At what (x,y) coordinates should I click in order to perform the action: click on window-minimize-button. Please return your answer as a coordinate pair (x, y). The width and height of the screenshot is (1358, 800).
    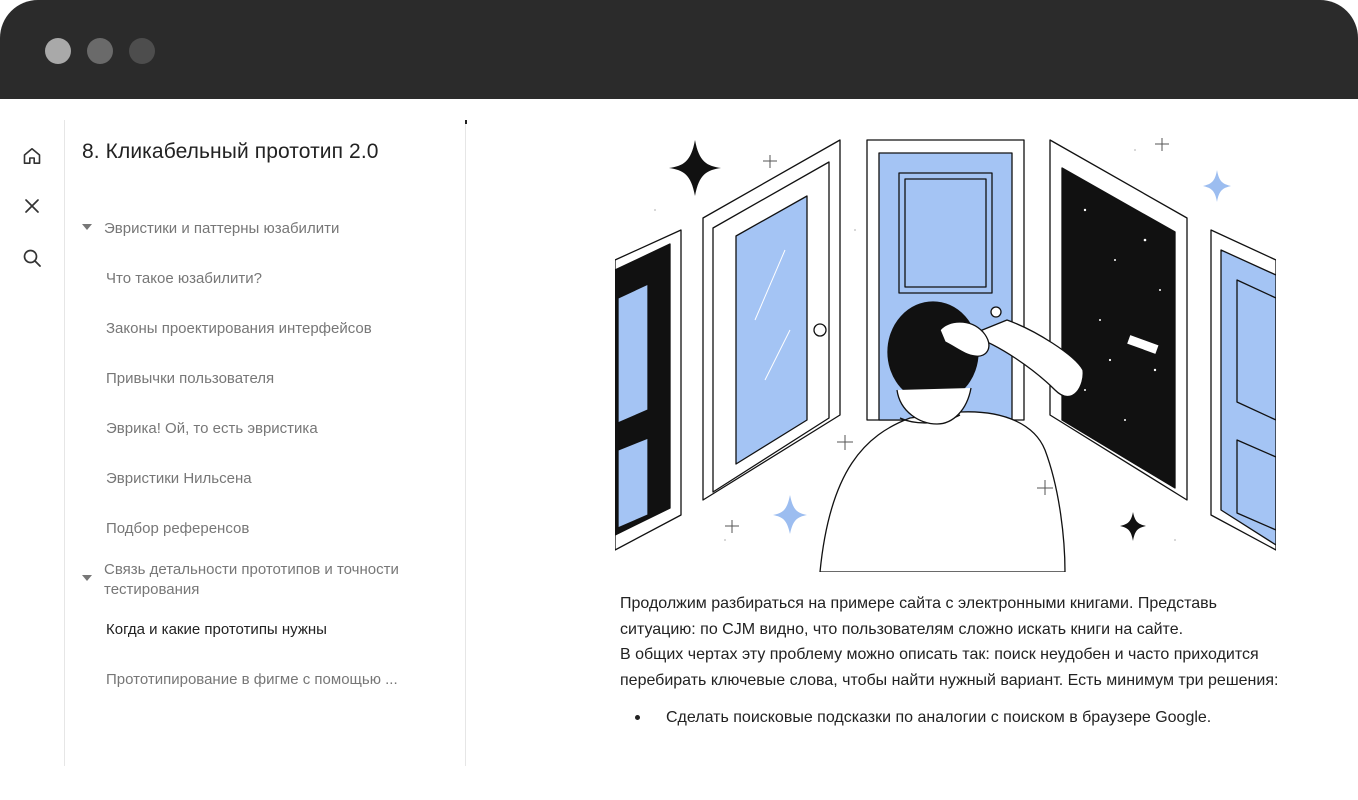
    Looking at the image, I should click on (100, 51).